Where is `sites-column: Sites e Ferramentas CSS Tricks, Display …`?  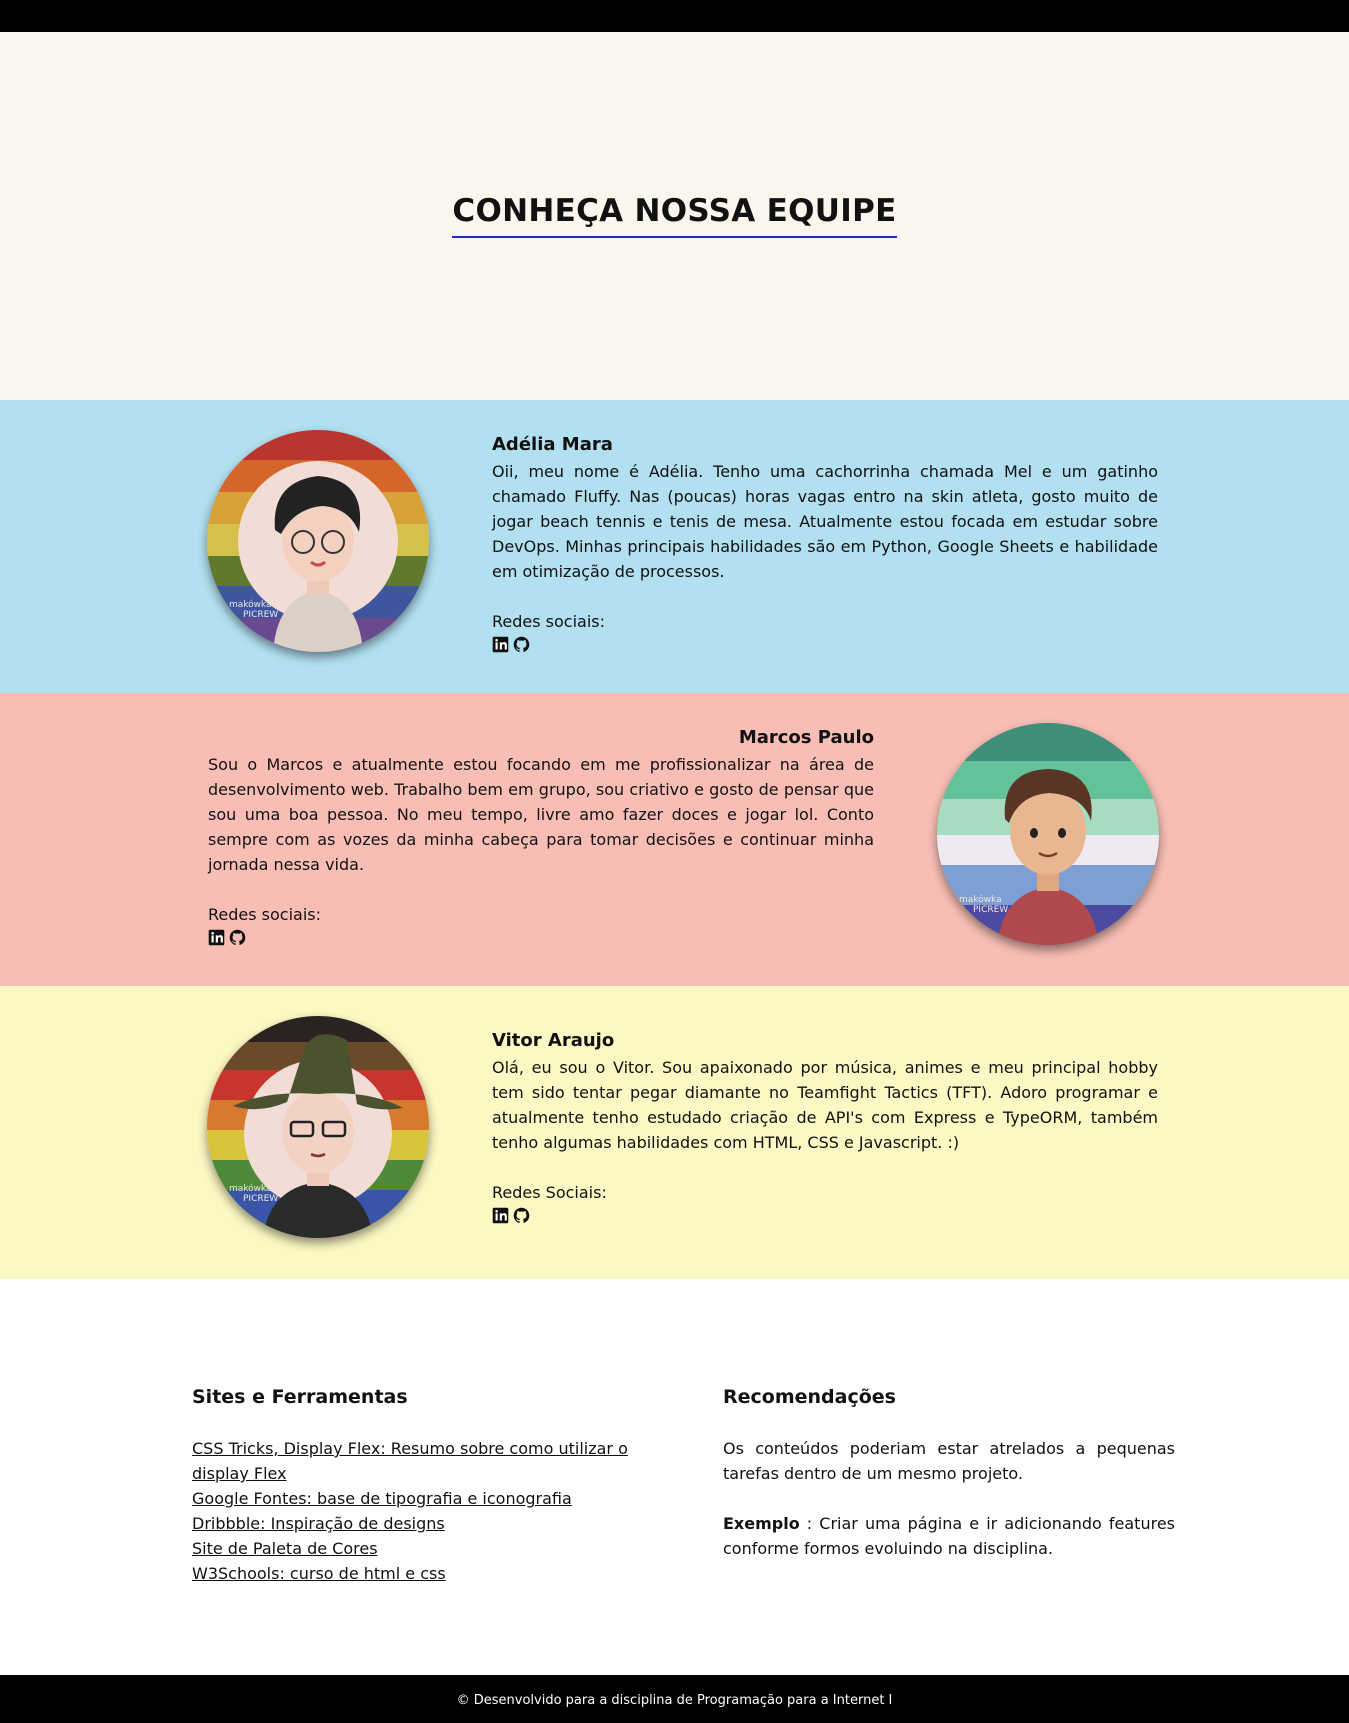 sites-column: Sites e Ferramentas CSS Tricks, Display … is located at coordinates (418, 1485).